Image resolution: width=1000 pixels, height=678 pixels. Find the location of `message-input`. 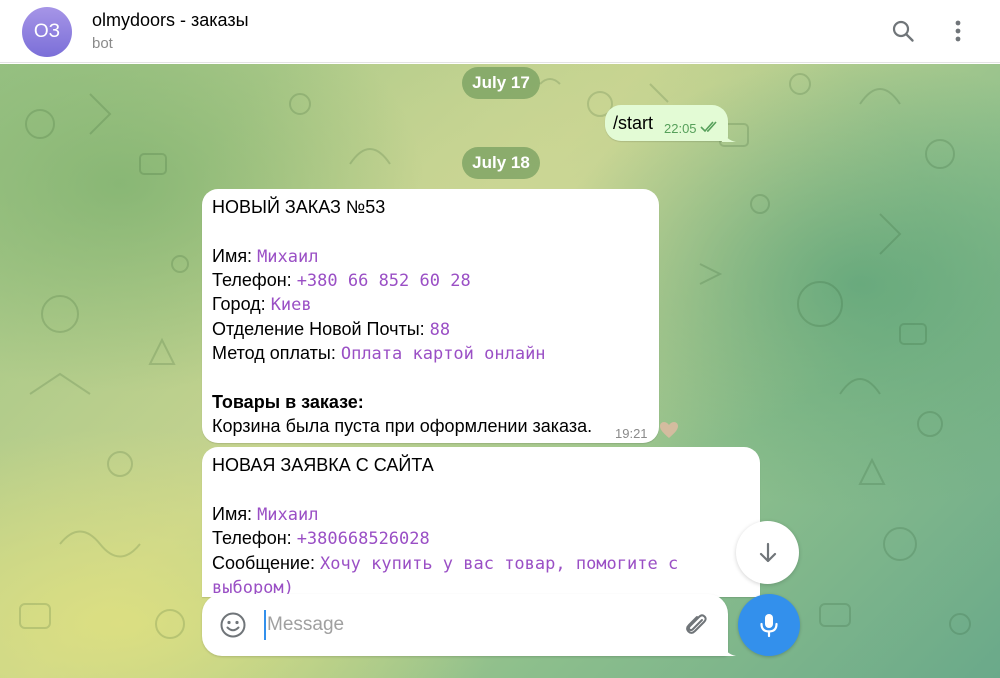

message-input is located at coordinates (464, 625).